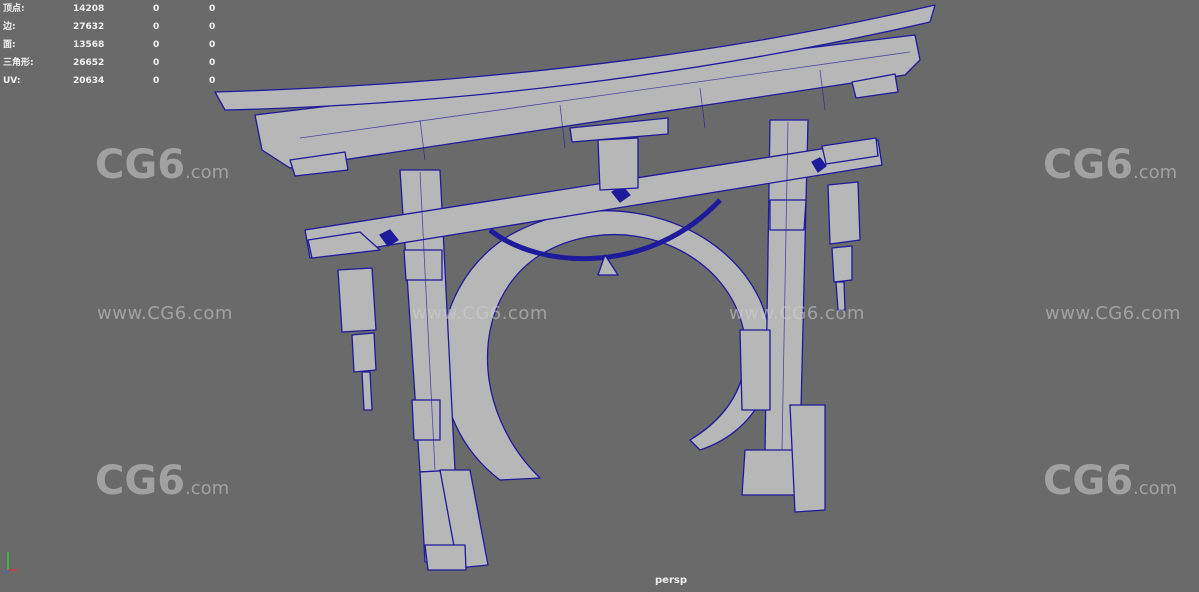 Image resolution: width=1199 pixels, height=592 pixels. I want to click on stat-row-triangles: 三角形: 26652 0 0, so click(118, 63).